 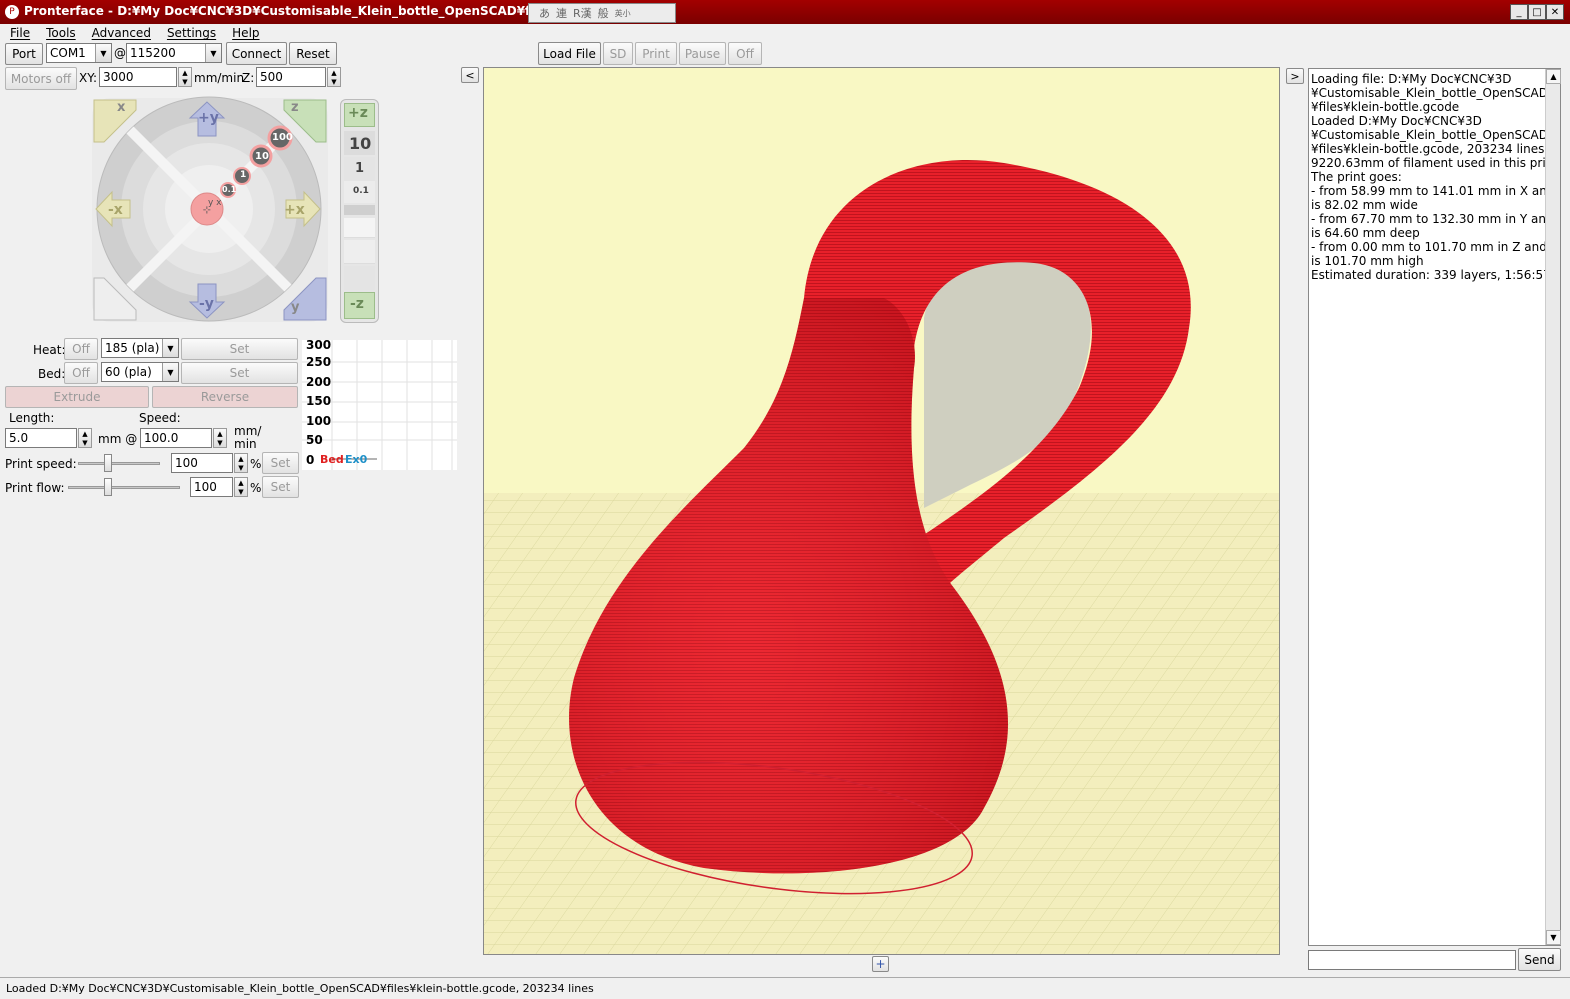 What do you see at coordinates (569, 53) in the screenshot?
I see `load-file-button: Load File` at bounding box center [569, 53].